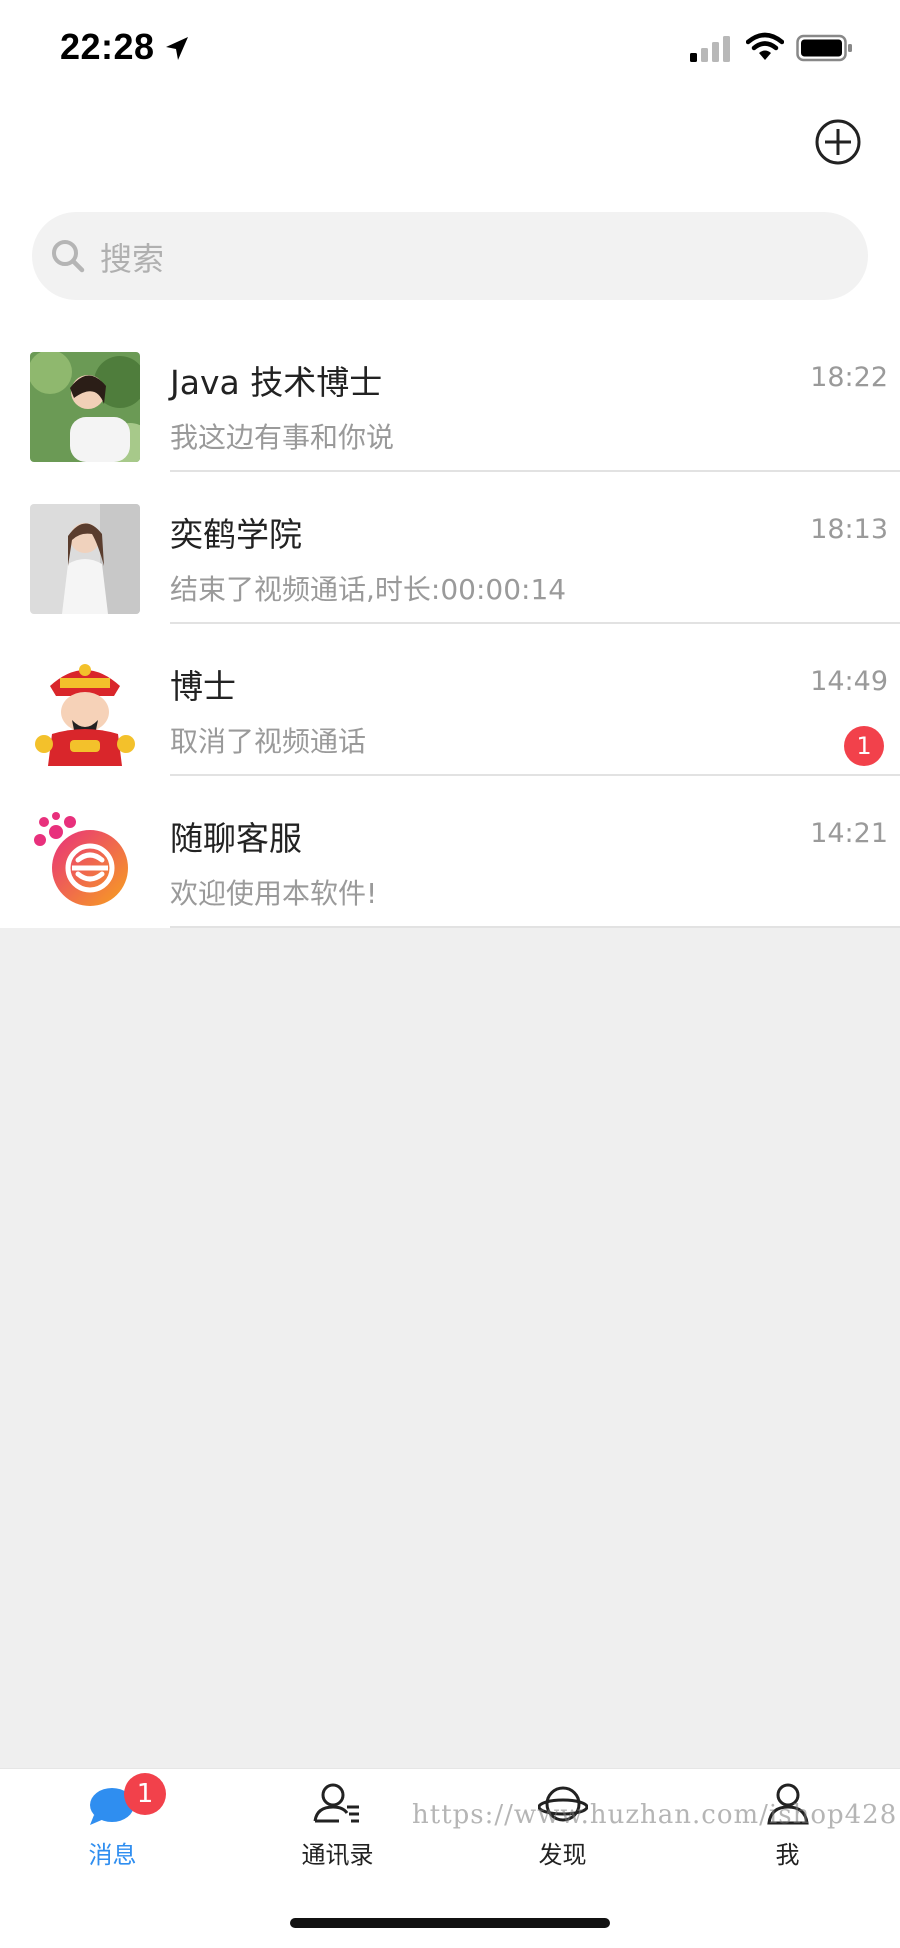  What do you see at coordinates (787, 1855) in the screenshot?
I see `tab-label: 我` at bounding box center [787, 1855].